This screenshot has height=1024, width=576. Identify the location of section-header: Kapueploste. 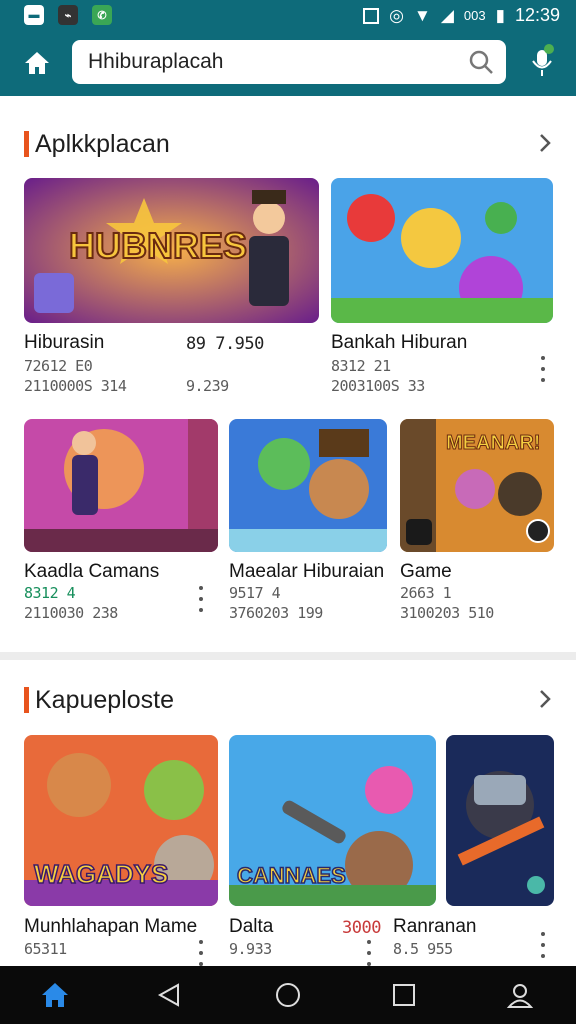
(99, 700).